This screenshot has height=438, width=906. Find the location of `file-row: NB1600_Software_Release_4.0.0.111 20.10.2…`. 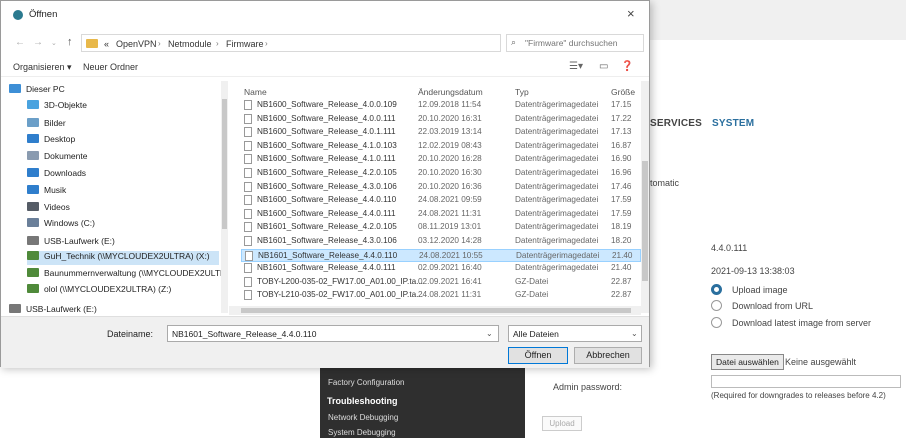

file-row: NB1600_Software_Release_4.0.0.111 20.10.2… is located at coordinates (441, 119).